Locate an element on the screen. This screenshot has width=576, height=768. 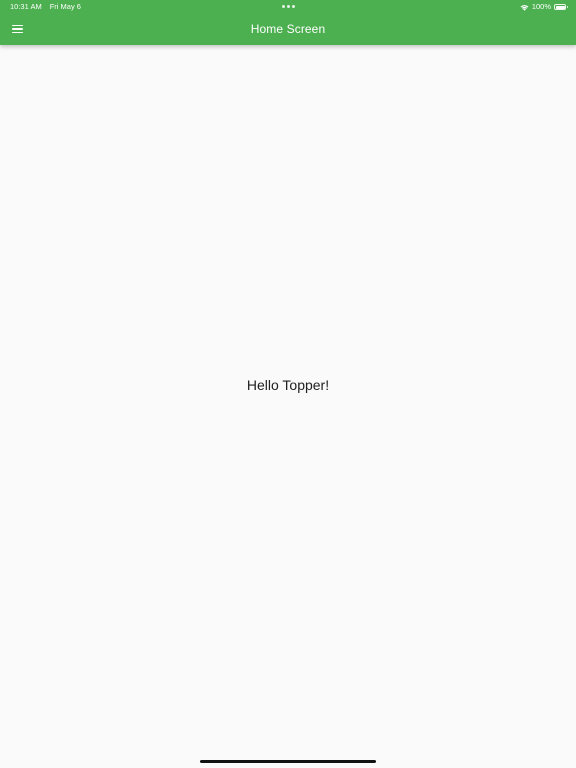
app-header: 10:31 AM Fri May 6 100% Home Screen is located at coordinates (288, 22).